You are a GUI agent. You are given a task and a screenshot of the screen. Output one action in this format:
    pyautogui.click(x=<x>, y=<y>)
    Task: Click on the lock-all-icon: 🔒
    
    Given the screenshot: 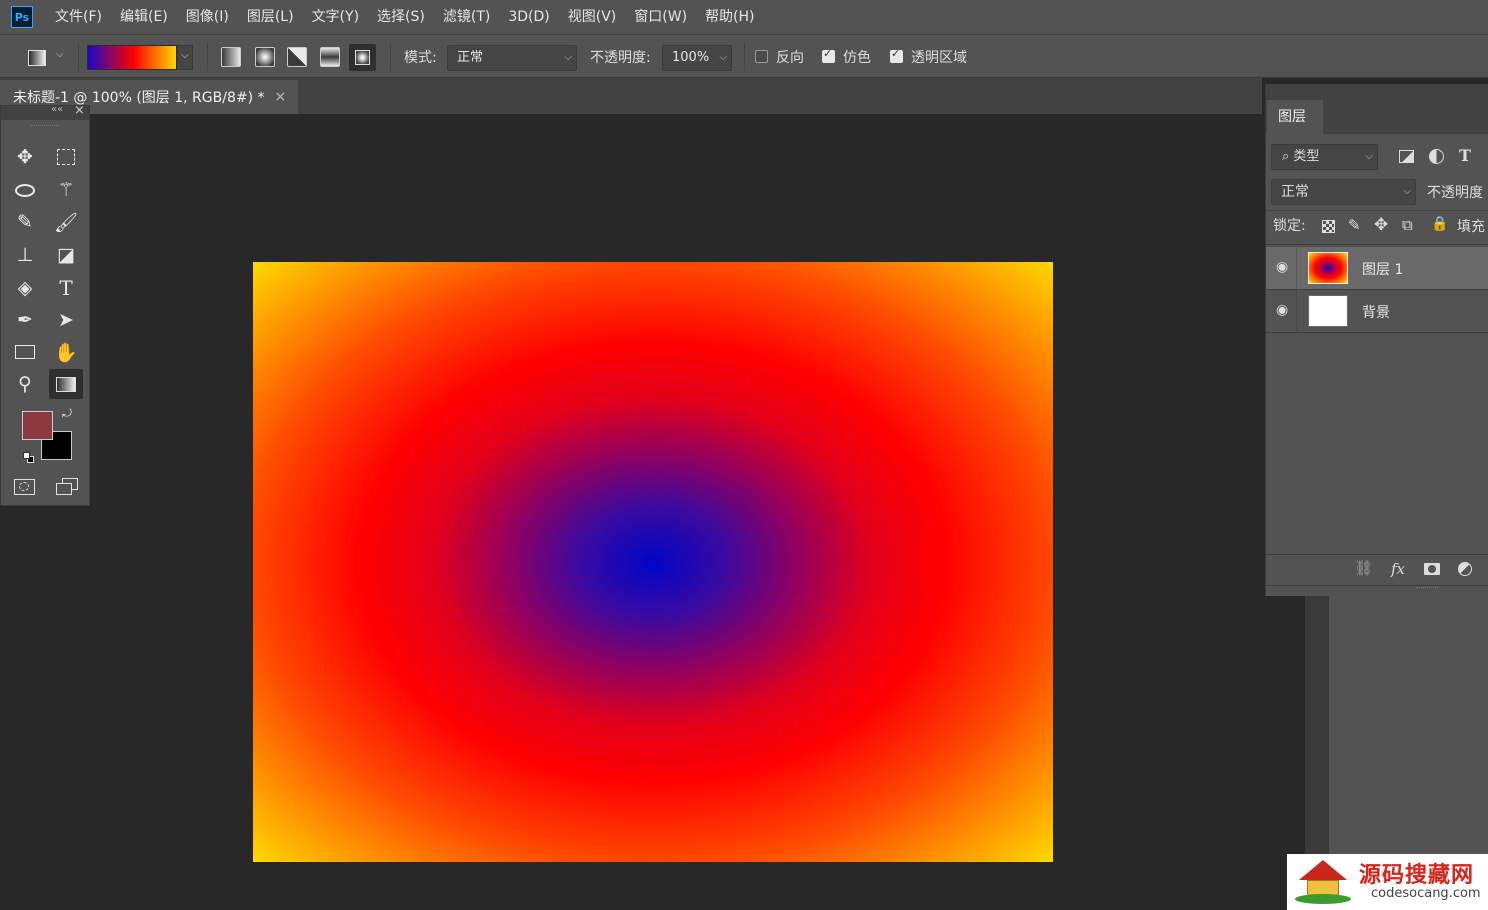 What is the action you would take?
    pyautogui.click(x=1439, y=224)
    